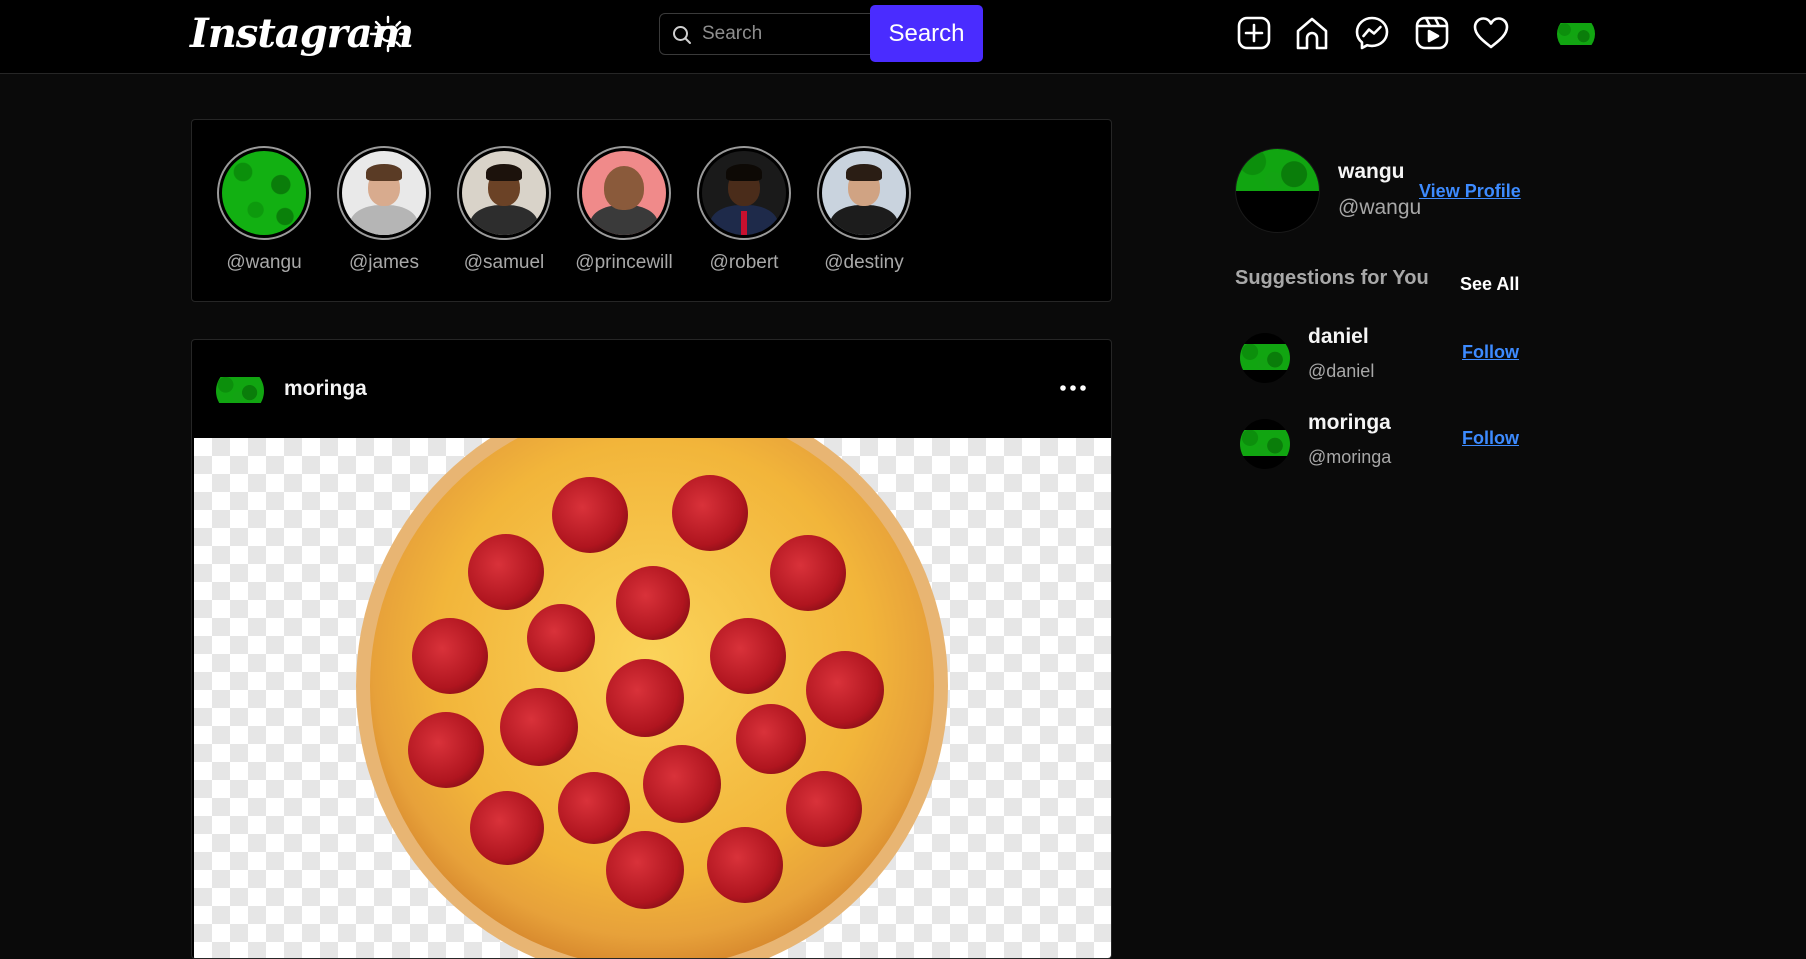  I want to click on more-horizontal-icon, so click(1073, 388).